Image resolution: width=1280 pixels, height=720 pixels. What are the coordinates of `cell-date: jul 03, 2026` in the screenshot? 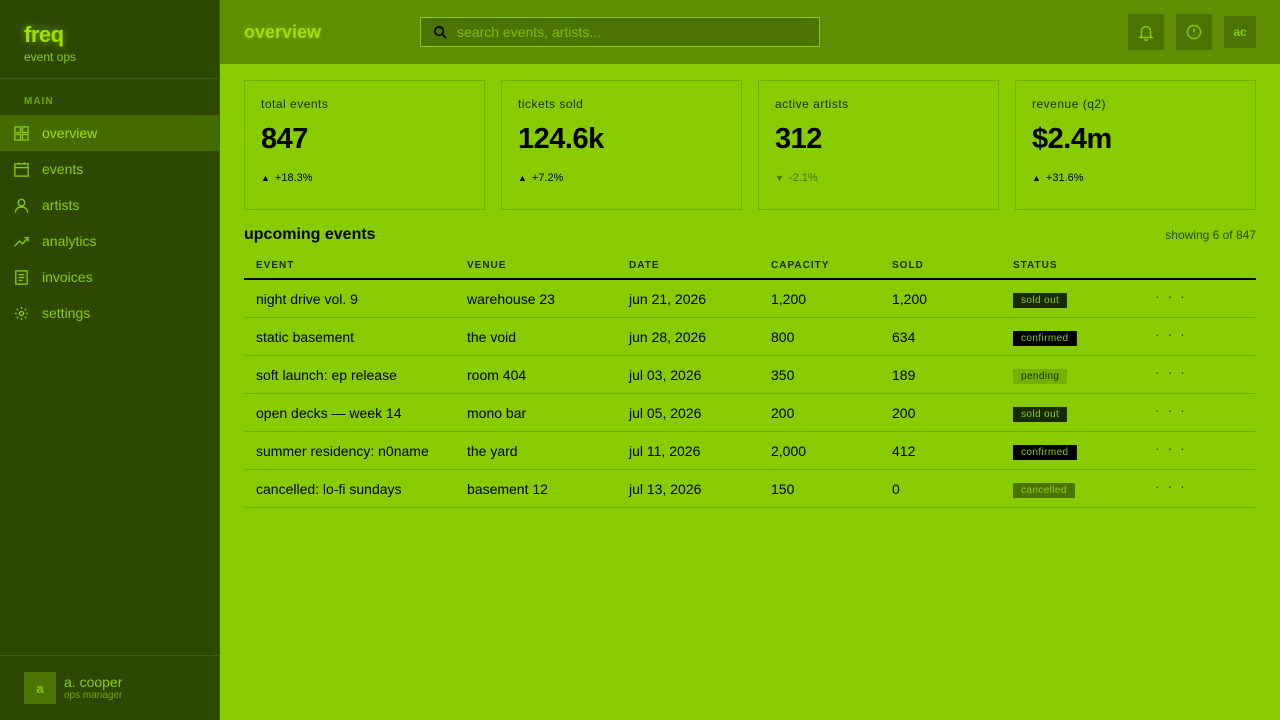 It's located at (665, 374).